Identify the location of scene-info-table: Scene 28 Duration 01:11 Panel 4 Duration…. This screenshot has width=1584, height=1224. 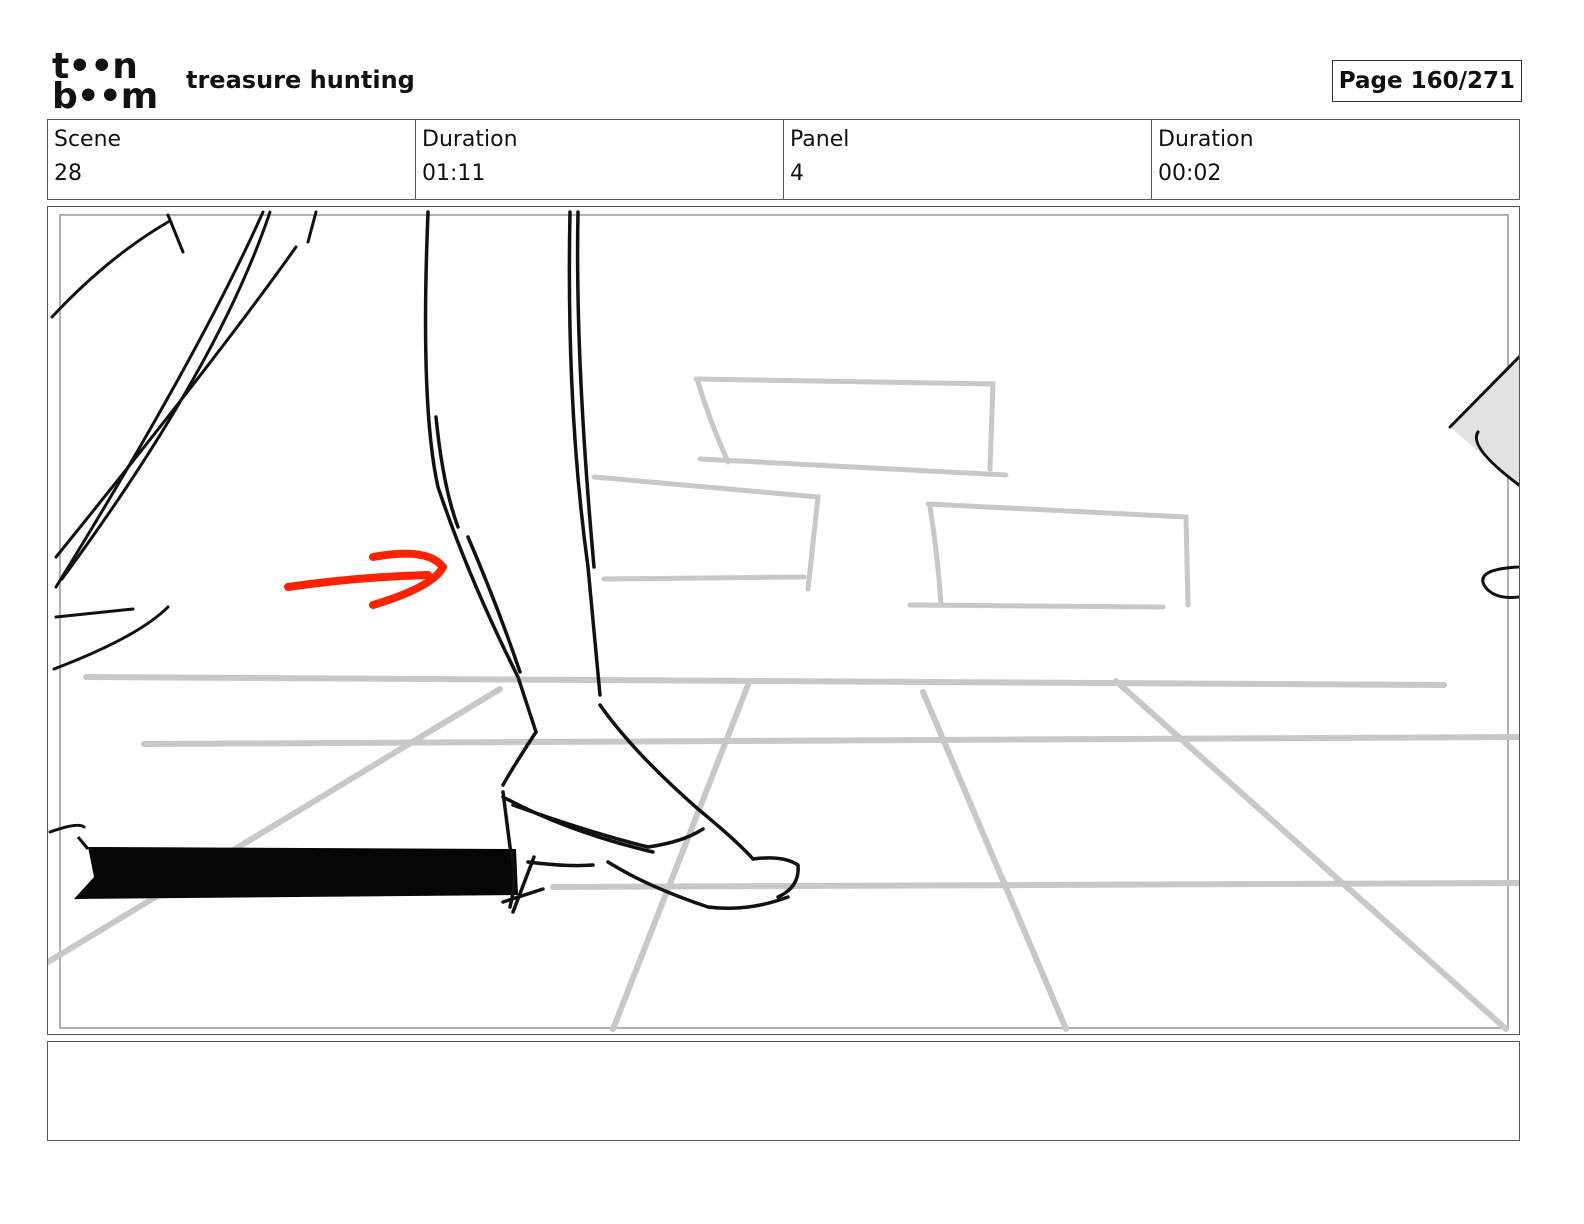
(783, 159).